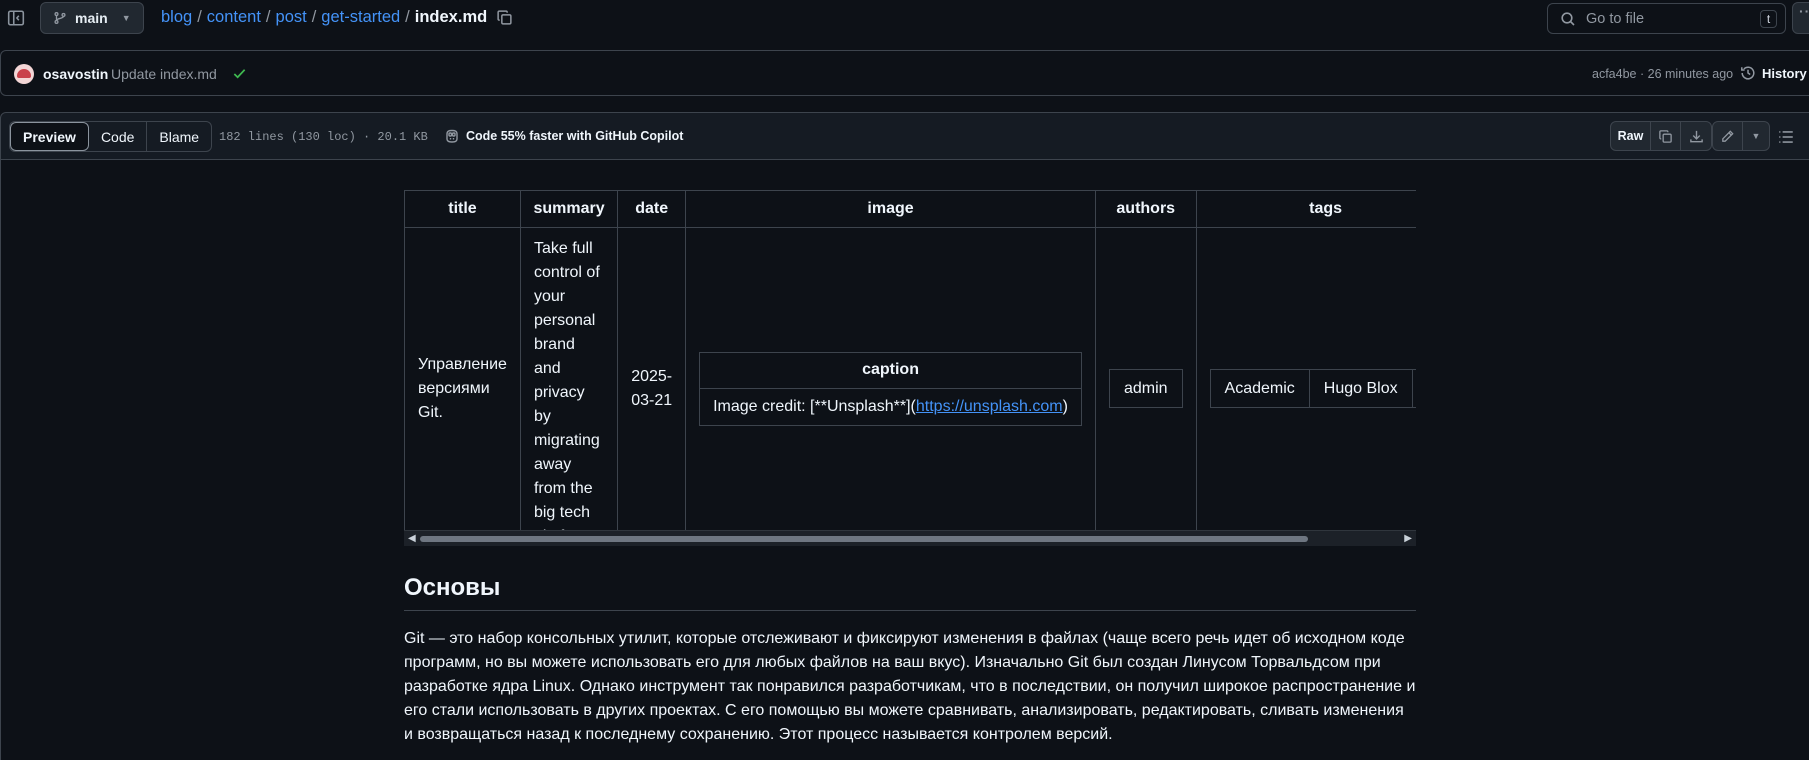 This screenshot has height=760, width=1809. What do you see at coordinates (1666, 136) in the screenshot?
I see `copy-raw-icon` at bounding box center [1666, 136].